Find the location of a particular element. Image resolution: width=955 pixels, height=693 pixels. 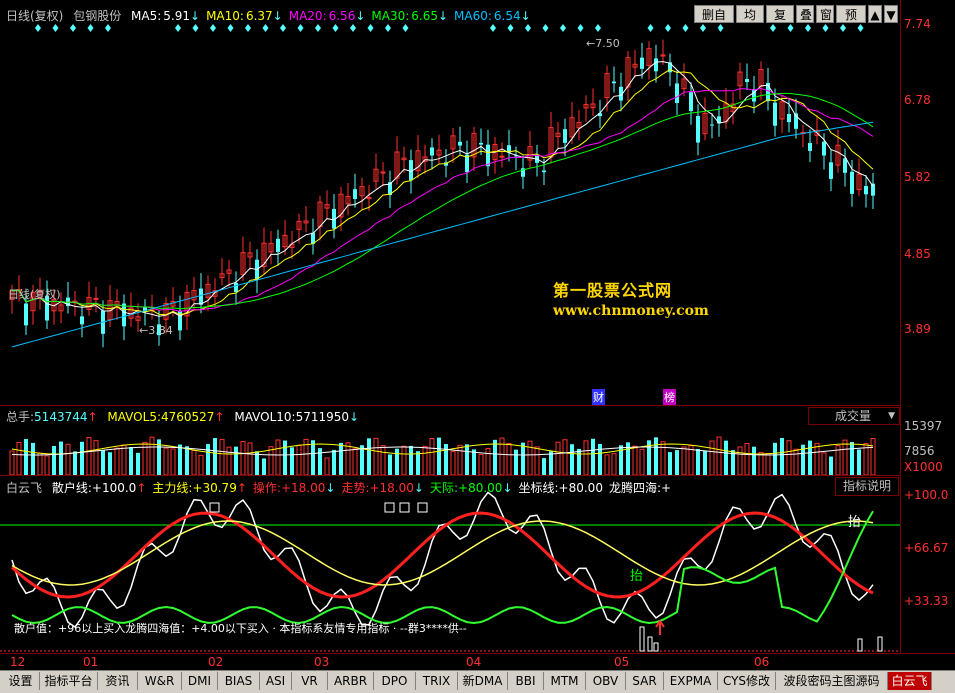

tab-1: 指标平台 is located at coordinates (69, 681).